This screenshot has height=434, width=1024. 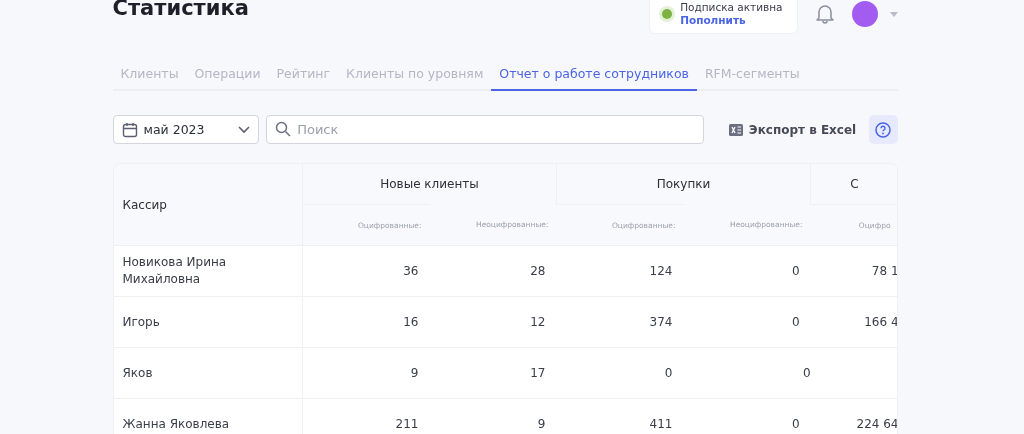 What do you see at coordinates (180, 10) in the screenshot?
I see `page-title: Статистика` at bounding box center [180, 10].